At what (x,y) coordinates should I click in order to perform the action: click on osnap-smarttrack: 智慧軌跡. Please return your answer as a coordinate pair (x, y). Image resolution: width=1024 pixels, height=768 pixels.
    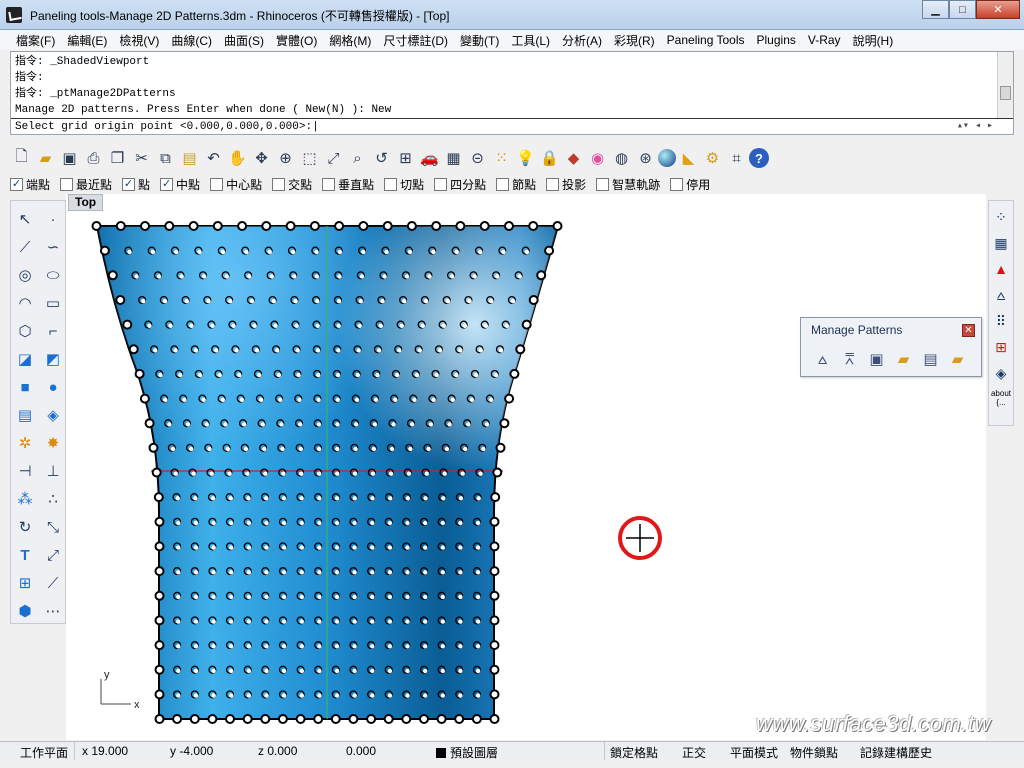
    Looking at the image, I should click on (628, 184).